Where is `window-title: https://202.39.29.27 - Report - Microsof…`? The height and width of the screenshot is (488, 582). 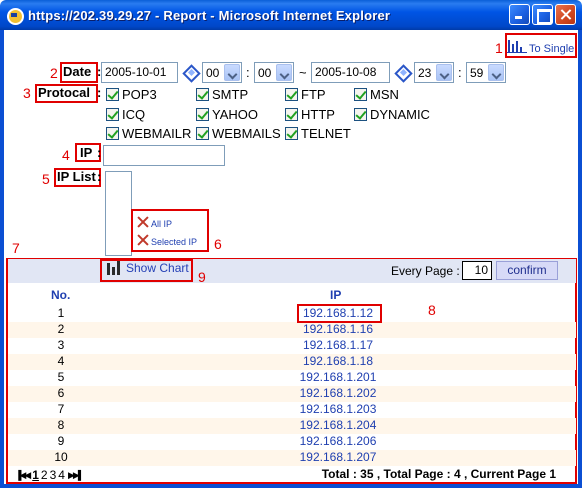 window-title: https://202.39.29.27 - Report - Microsof… is located at coordinates (209, 15).